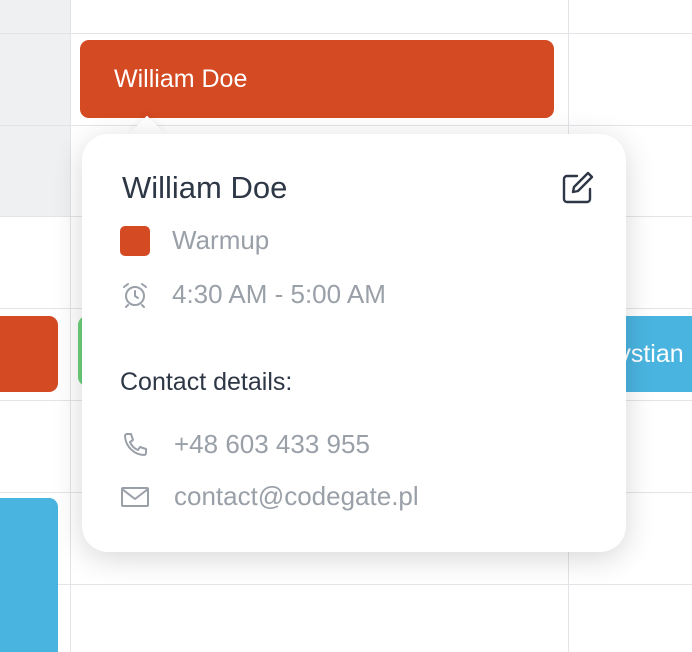 Image resolution: width=692 pixels, height=652 pixels. Describe the element at coordinates (135, 240) in the screenshot. I see `category-color-swatch` at that location.